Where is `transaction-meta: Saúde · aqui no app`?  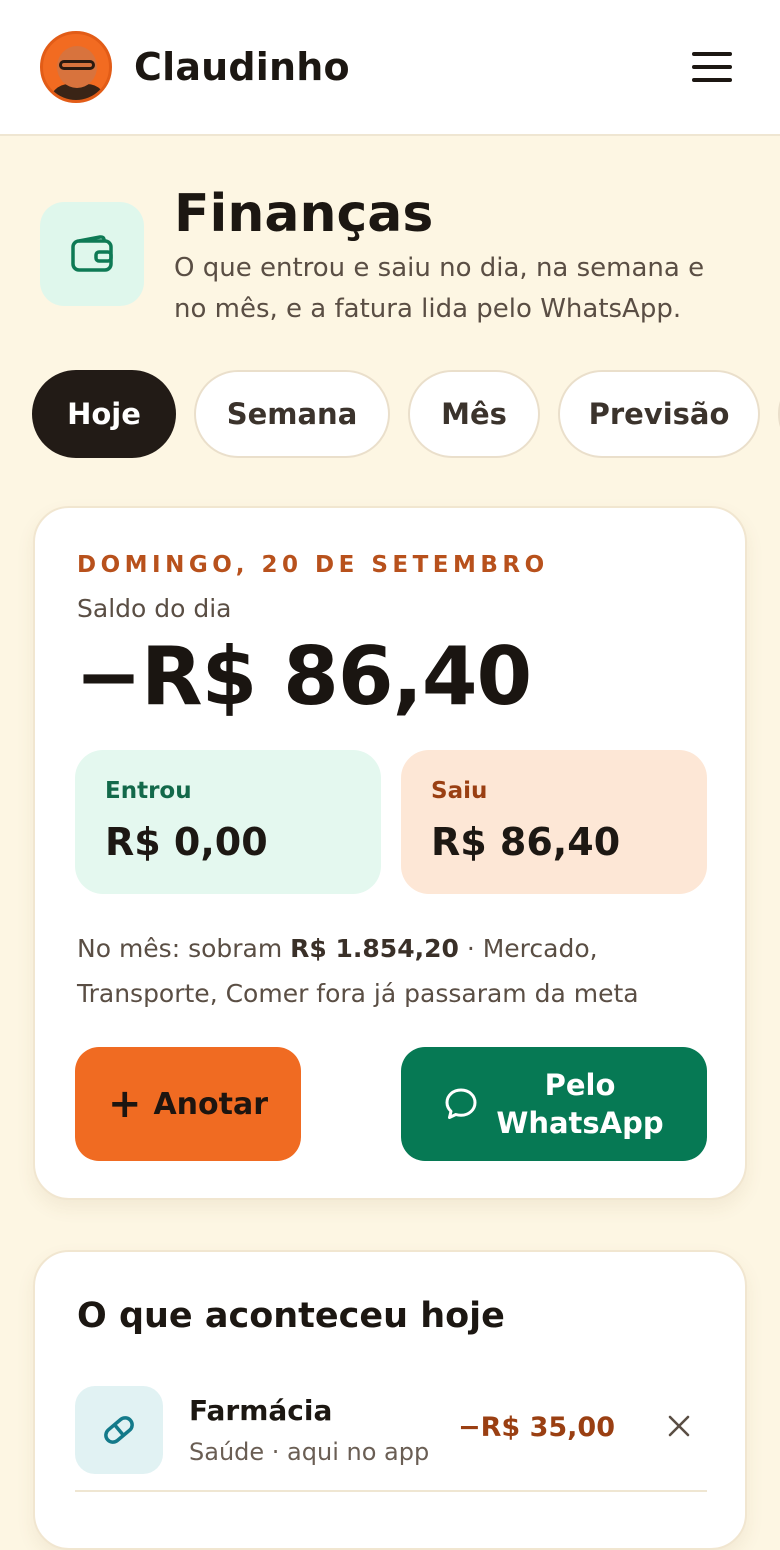
transaction-meta: Saúde · aqui no app is located at coordinates (309, 1452).